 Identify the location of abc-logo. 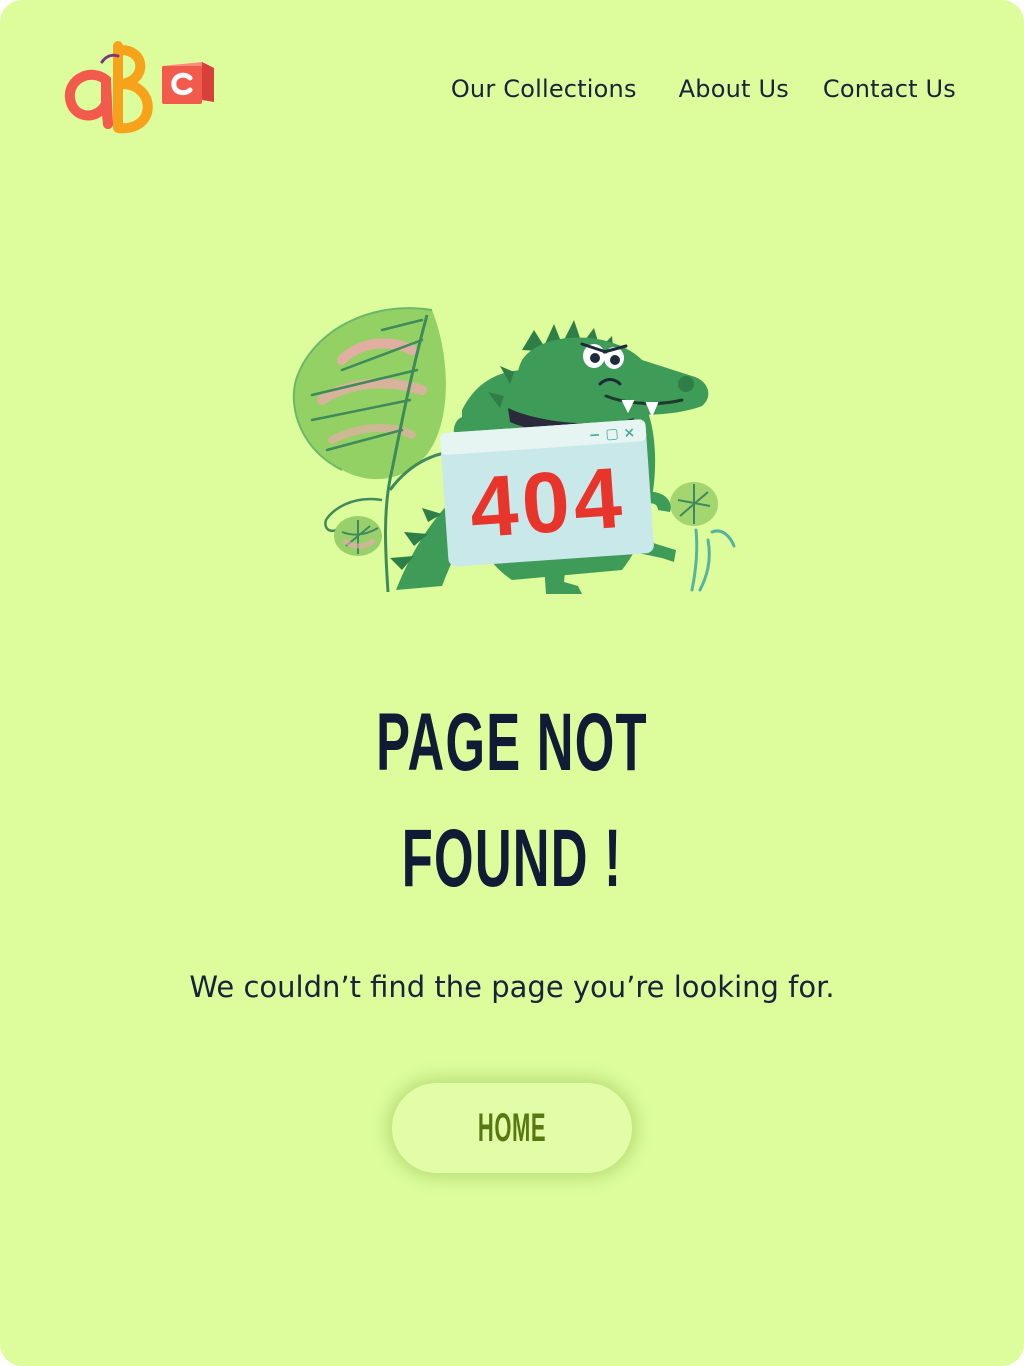
(140, 90).